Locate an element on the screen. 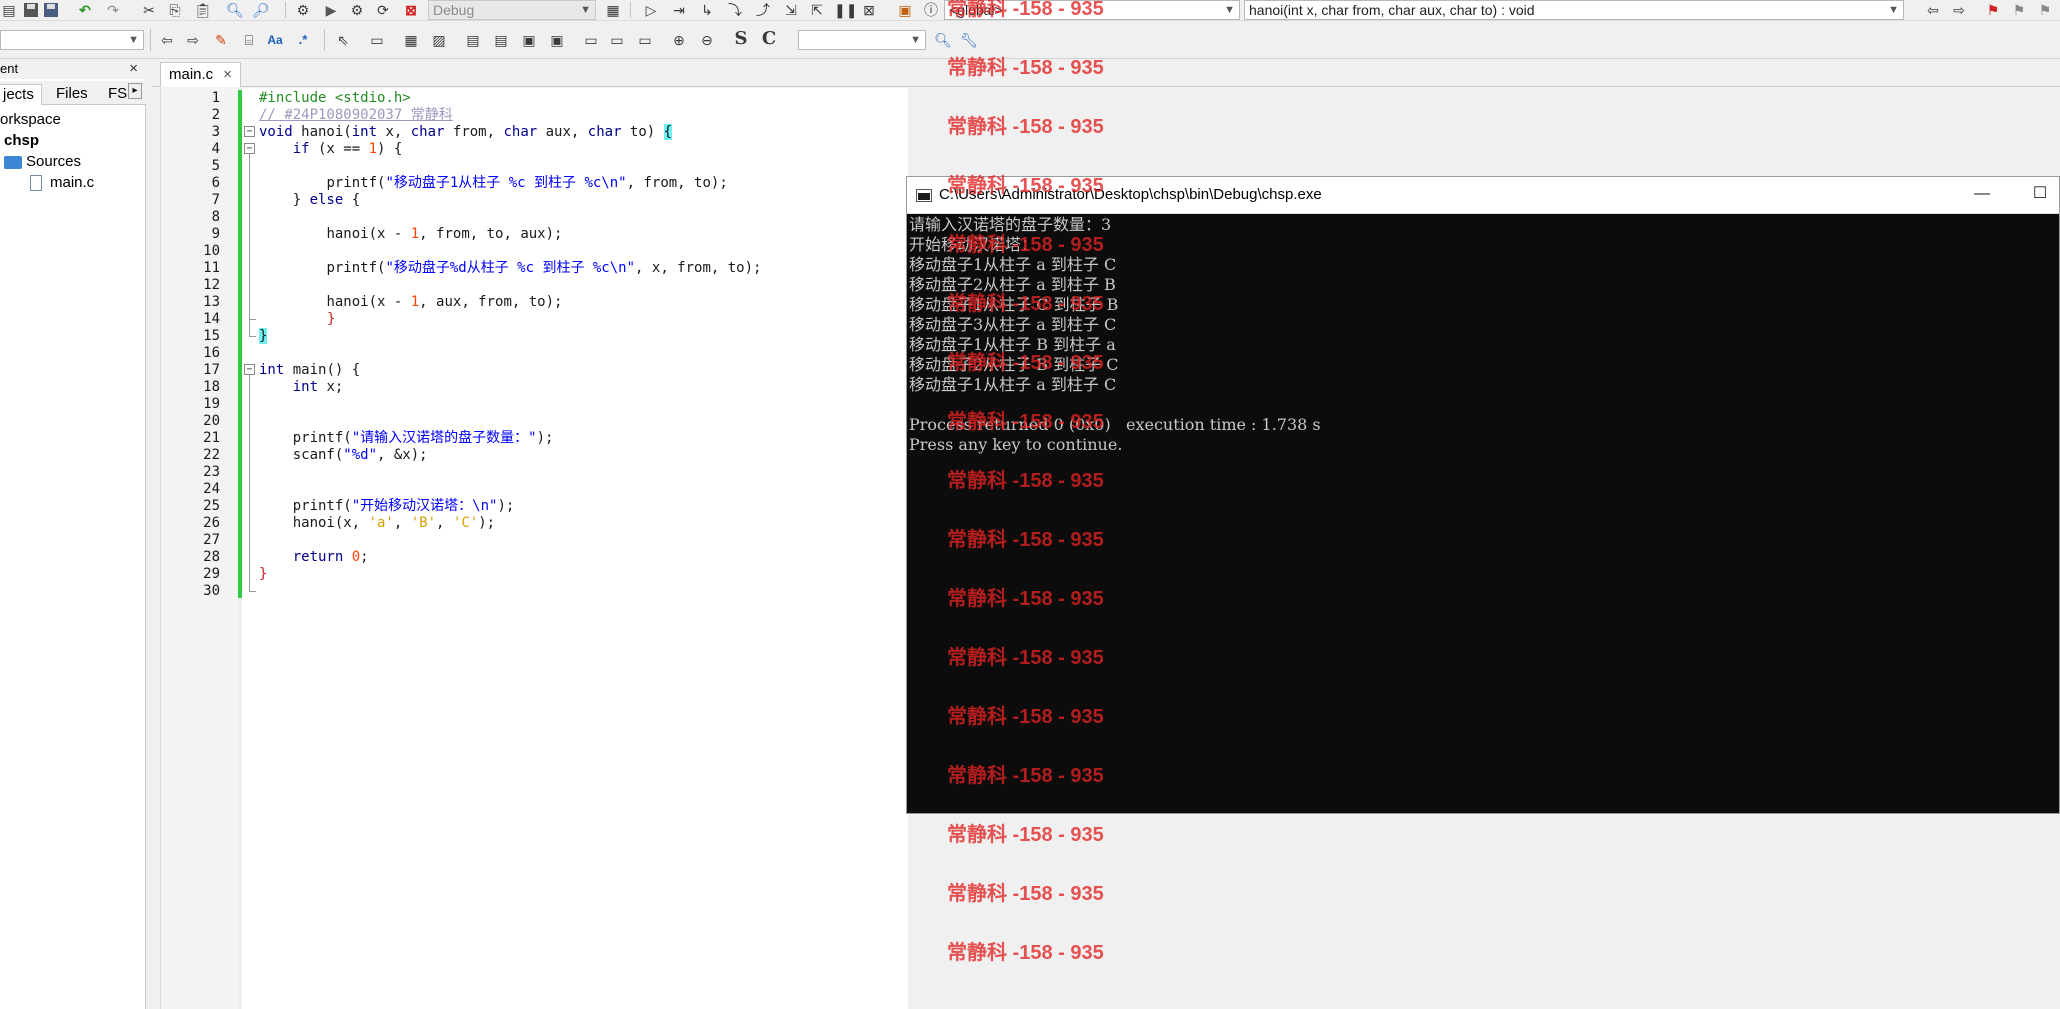 The width and height of the screenshot is (2060, 1009). tab-files: Files is located at coordinates (72, 94).